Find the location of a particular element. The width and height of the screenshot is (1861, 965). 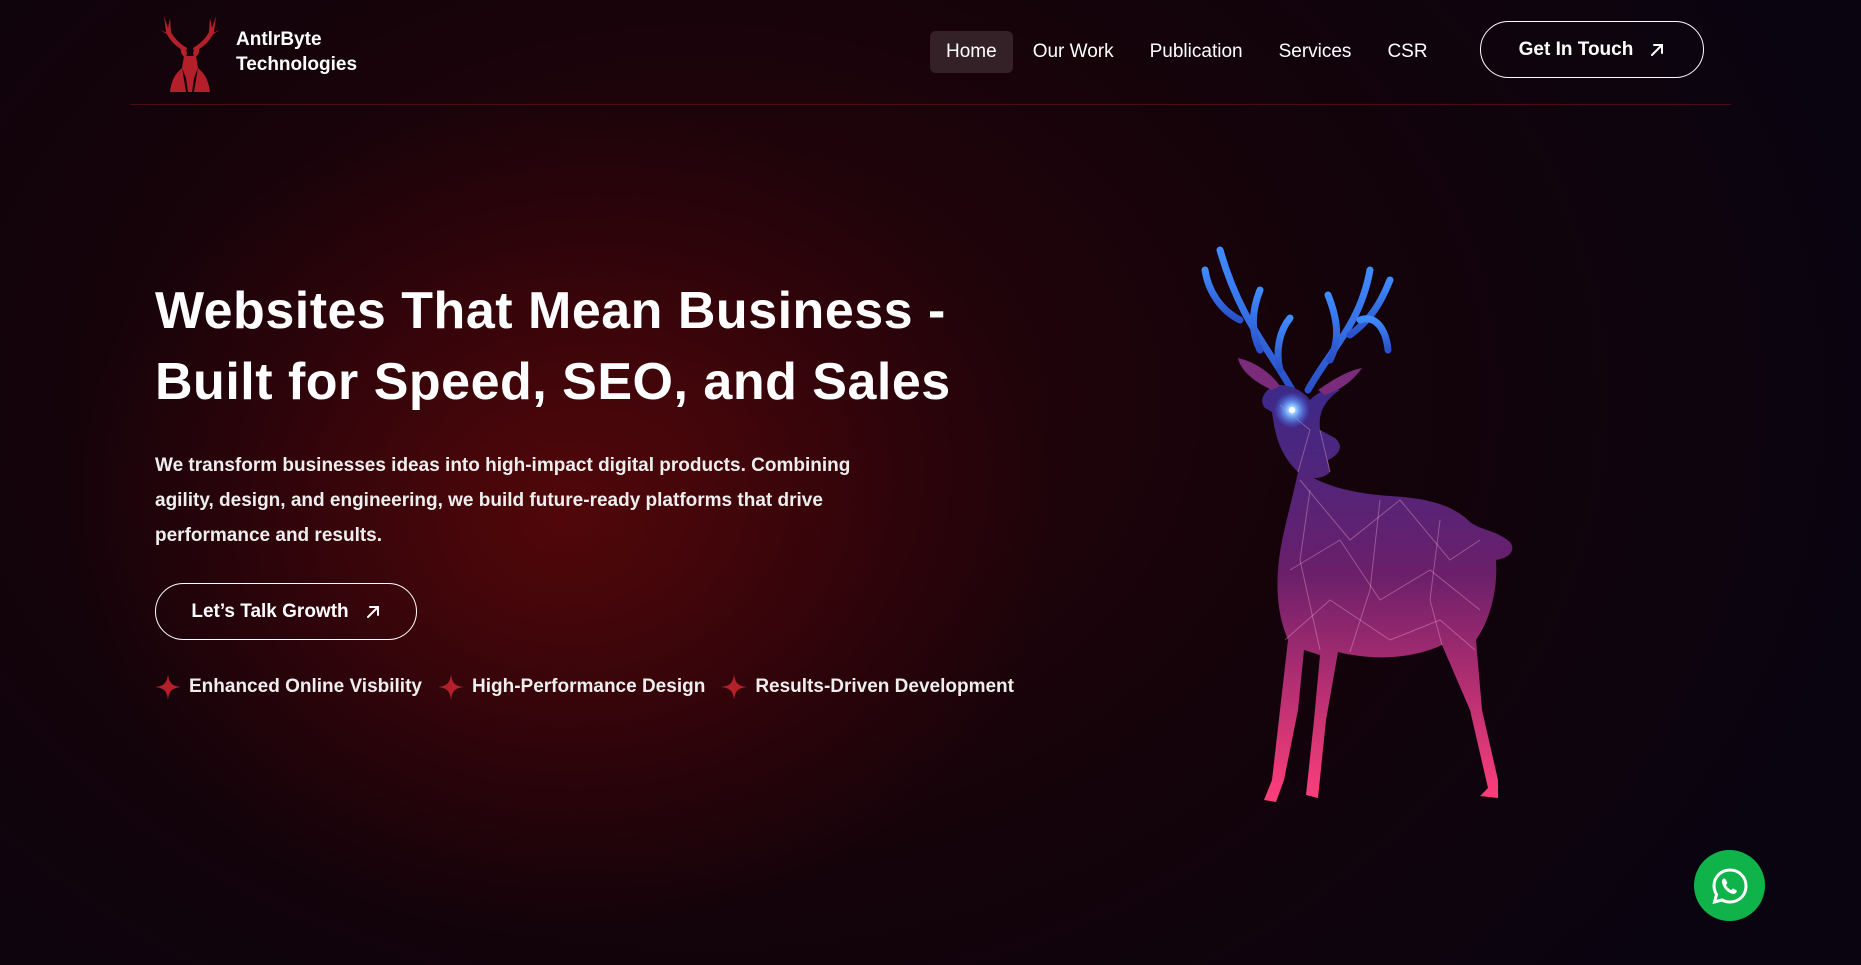

get-in-touch-button: Get In Touch is located at coordinates (1592, 49).